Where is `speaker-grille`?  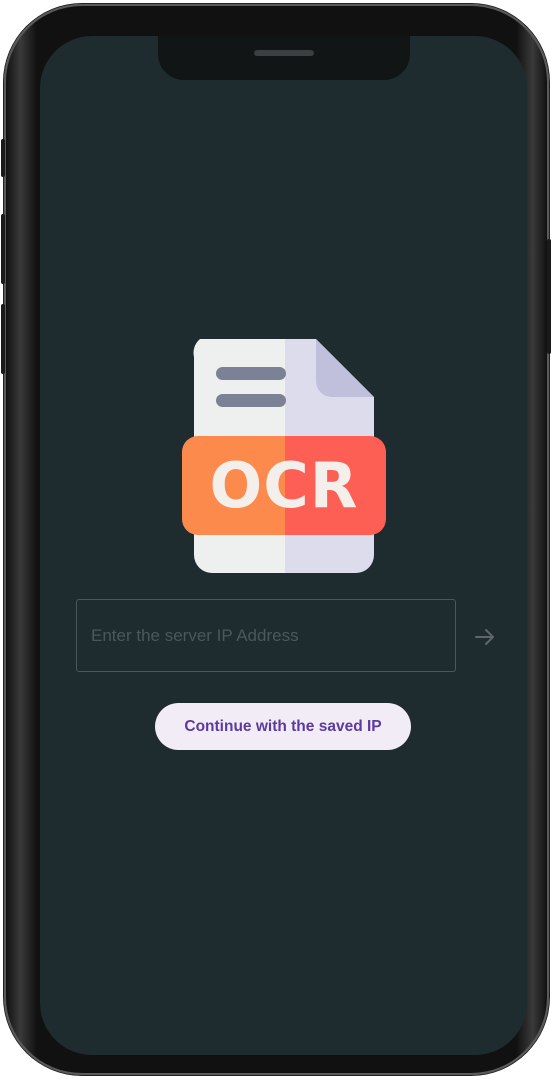 speaker-grille is located at coordinates (284, 53).